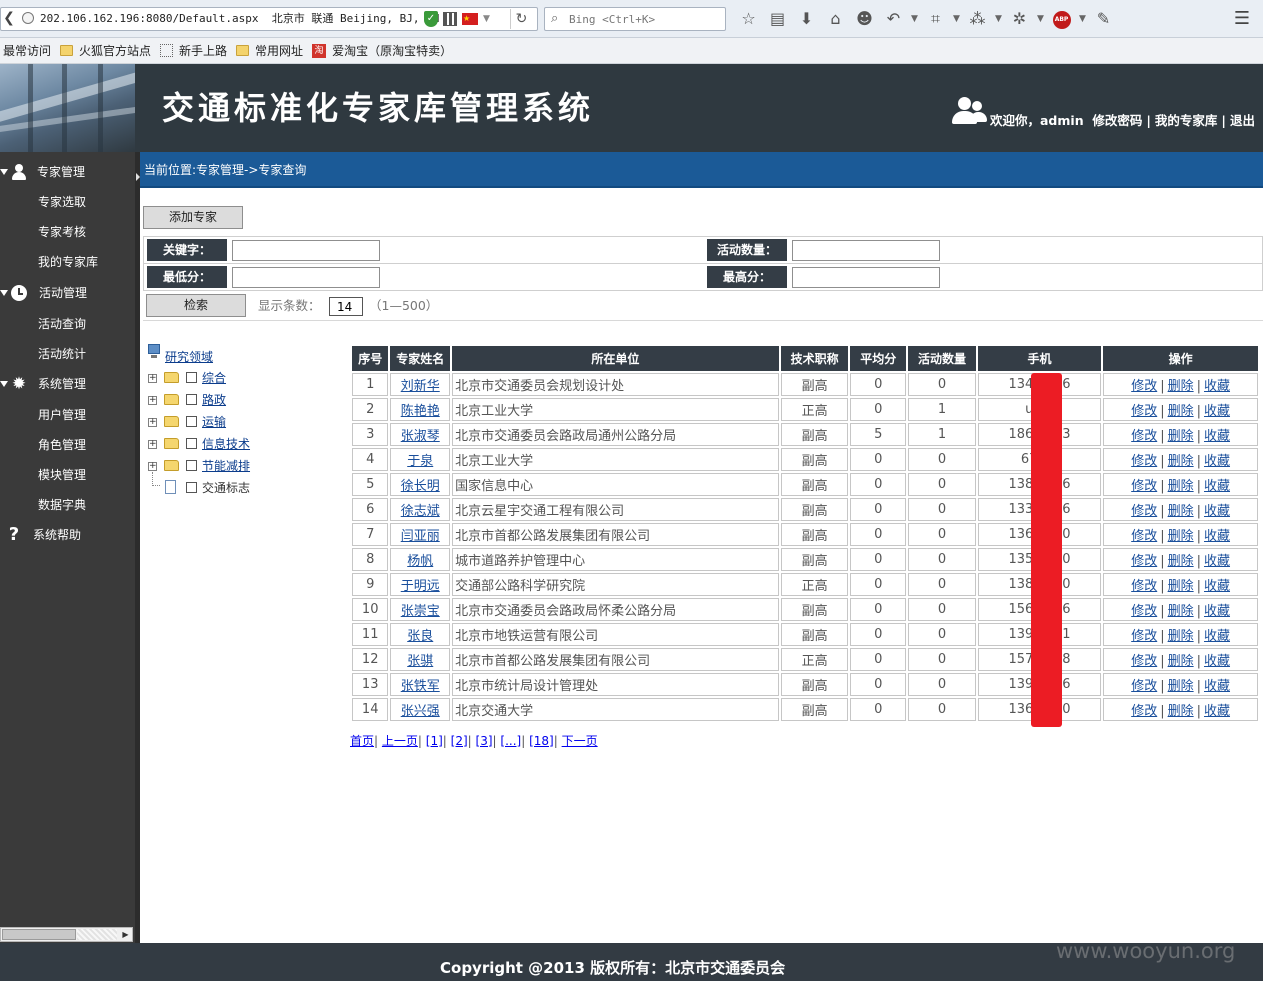 The width and height of the screenshot is (1263, 981). Describe the element at coordinates (195, 51) in the screenshot. I see `bookmark-getting-started: 新手上路` at that location.